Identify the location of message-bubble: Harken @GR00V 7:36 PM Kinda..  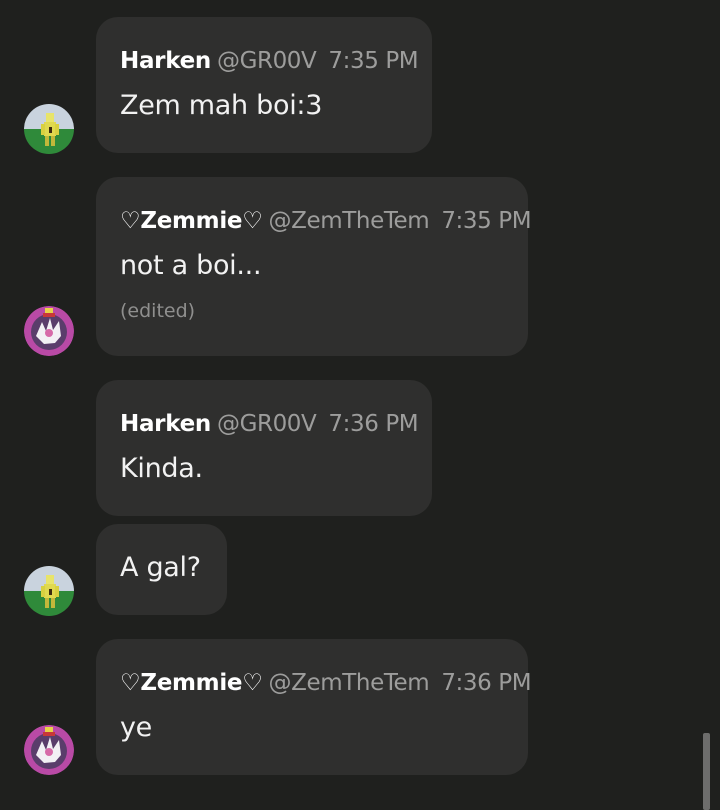
(264, 448).